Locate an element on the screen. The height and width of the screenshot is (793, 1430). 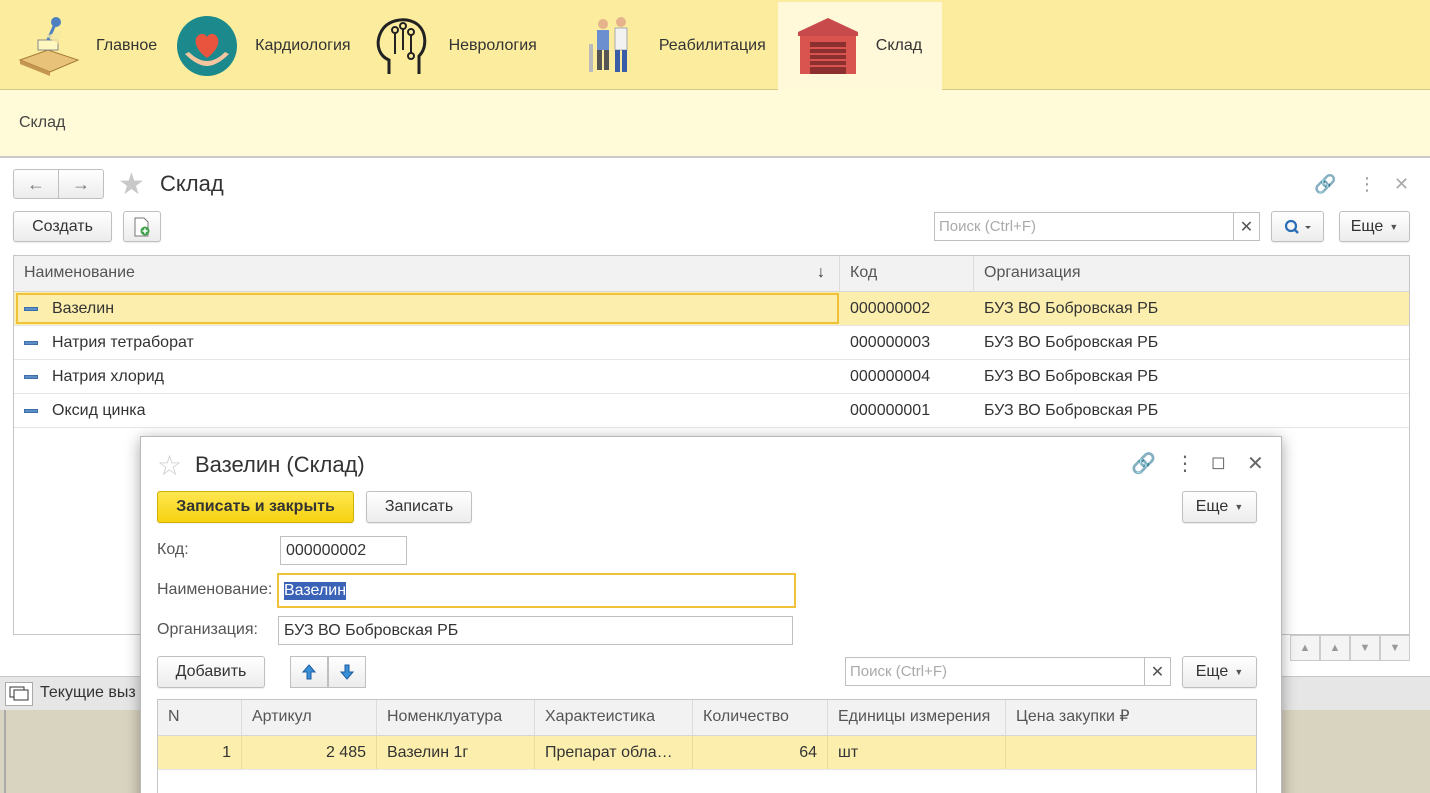
column-header-characteristic: Характеистика is located at coordinates (614, 718).